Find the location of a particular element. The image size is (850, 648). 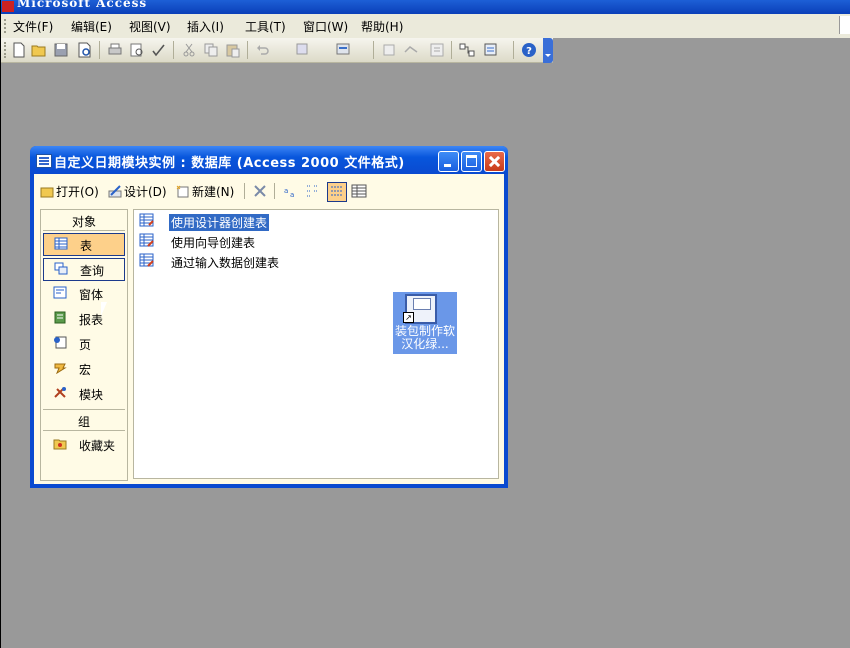

object-tables-label: 表 is located at coordinates (86, 246).